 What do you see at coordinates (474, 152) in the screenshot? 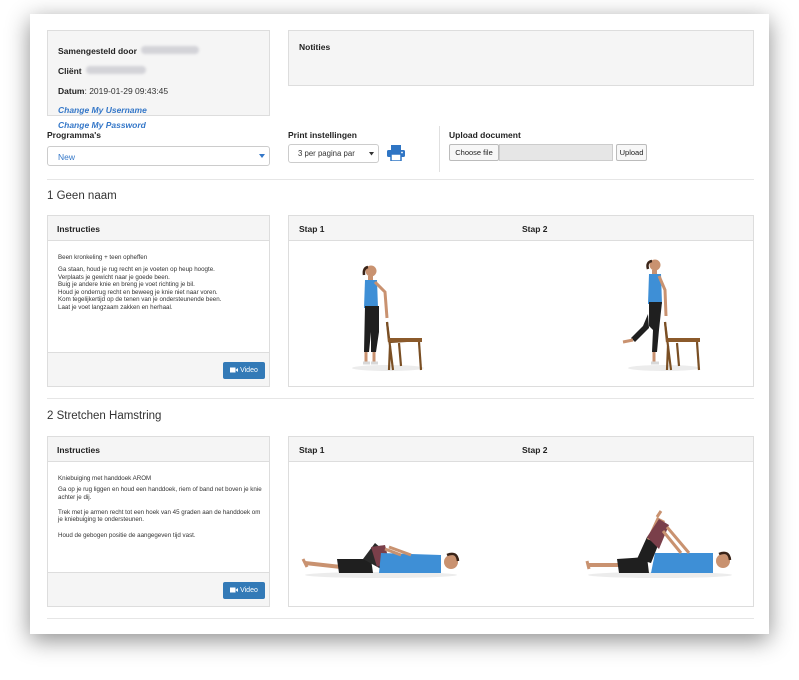
I see `choose-file-button: Choose file` at bounding box center [474, 152].